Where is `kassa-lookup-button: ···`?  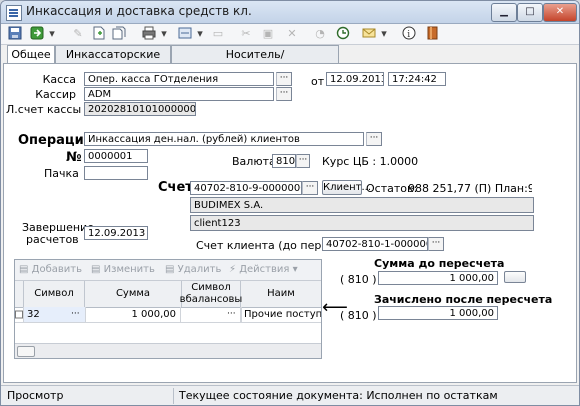 kassa-lookup-button: ··· is located at coordinates (284, 79).